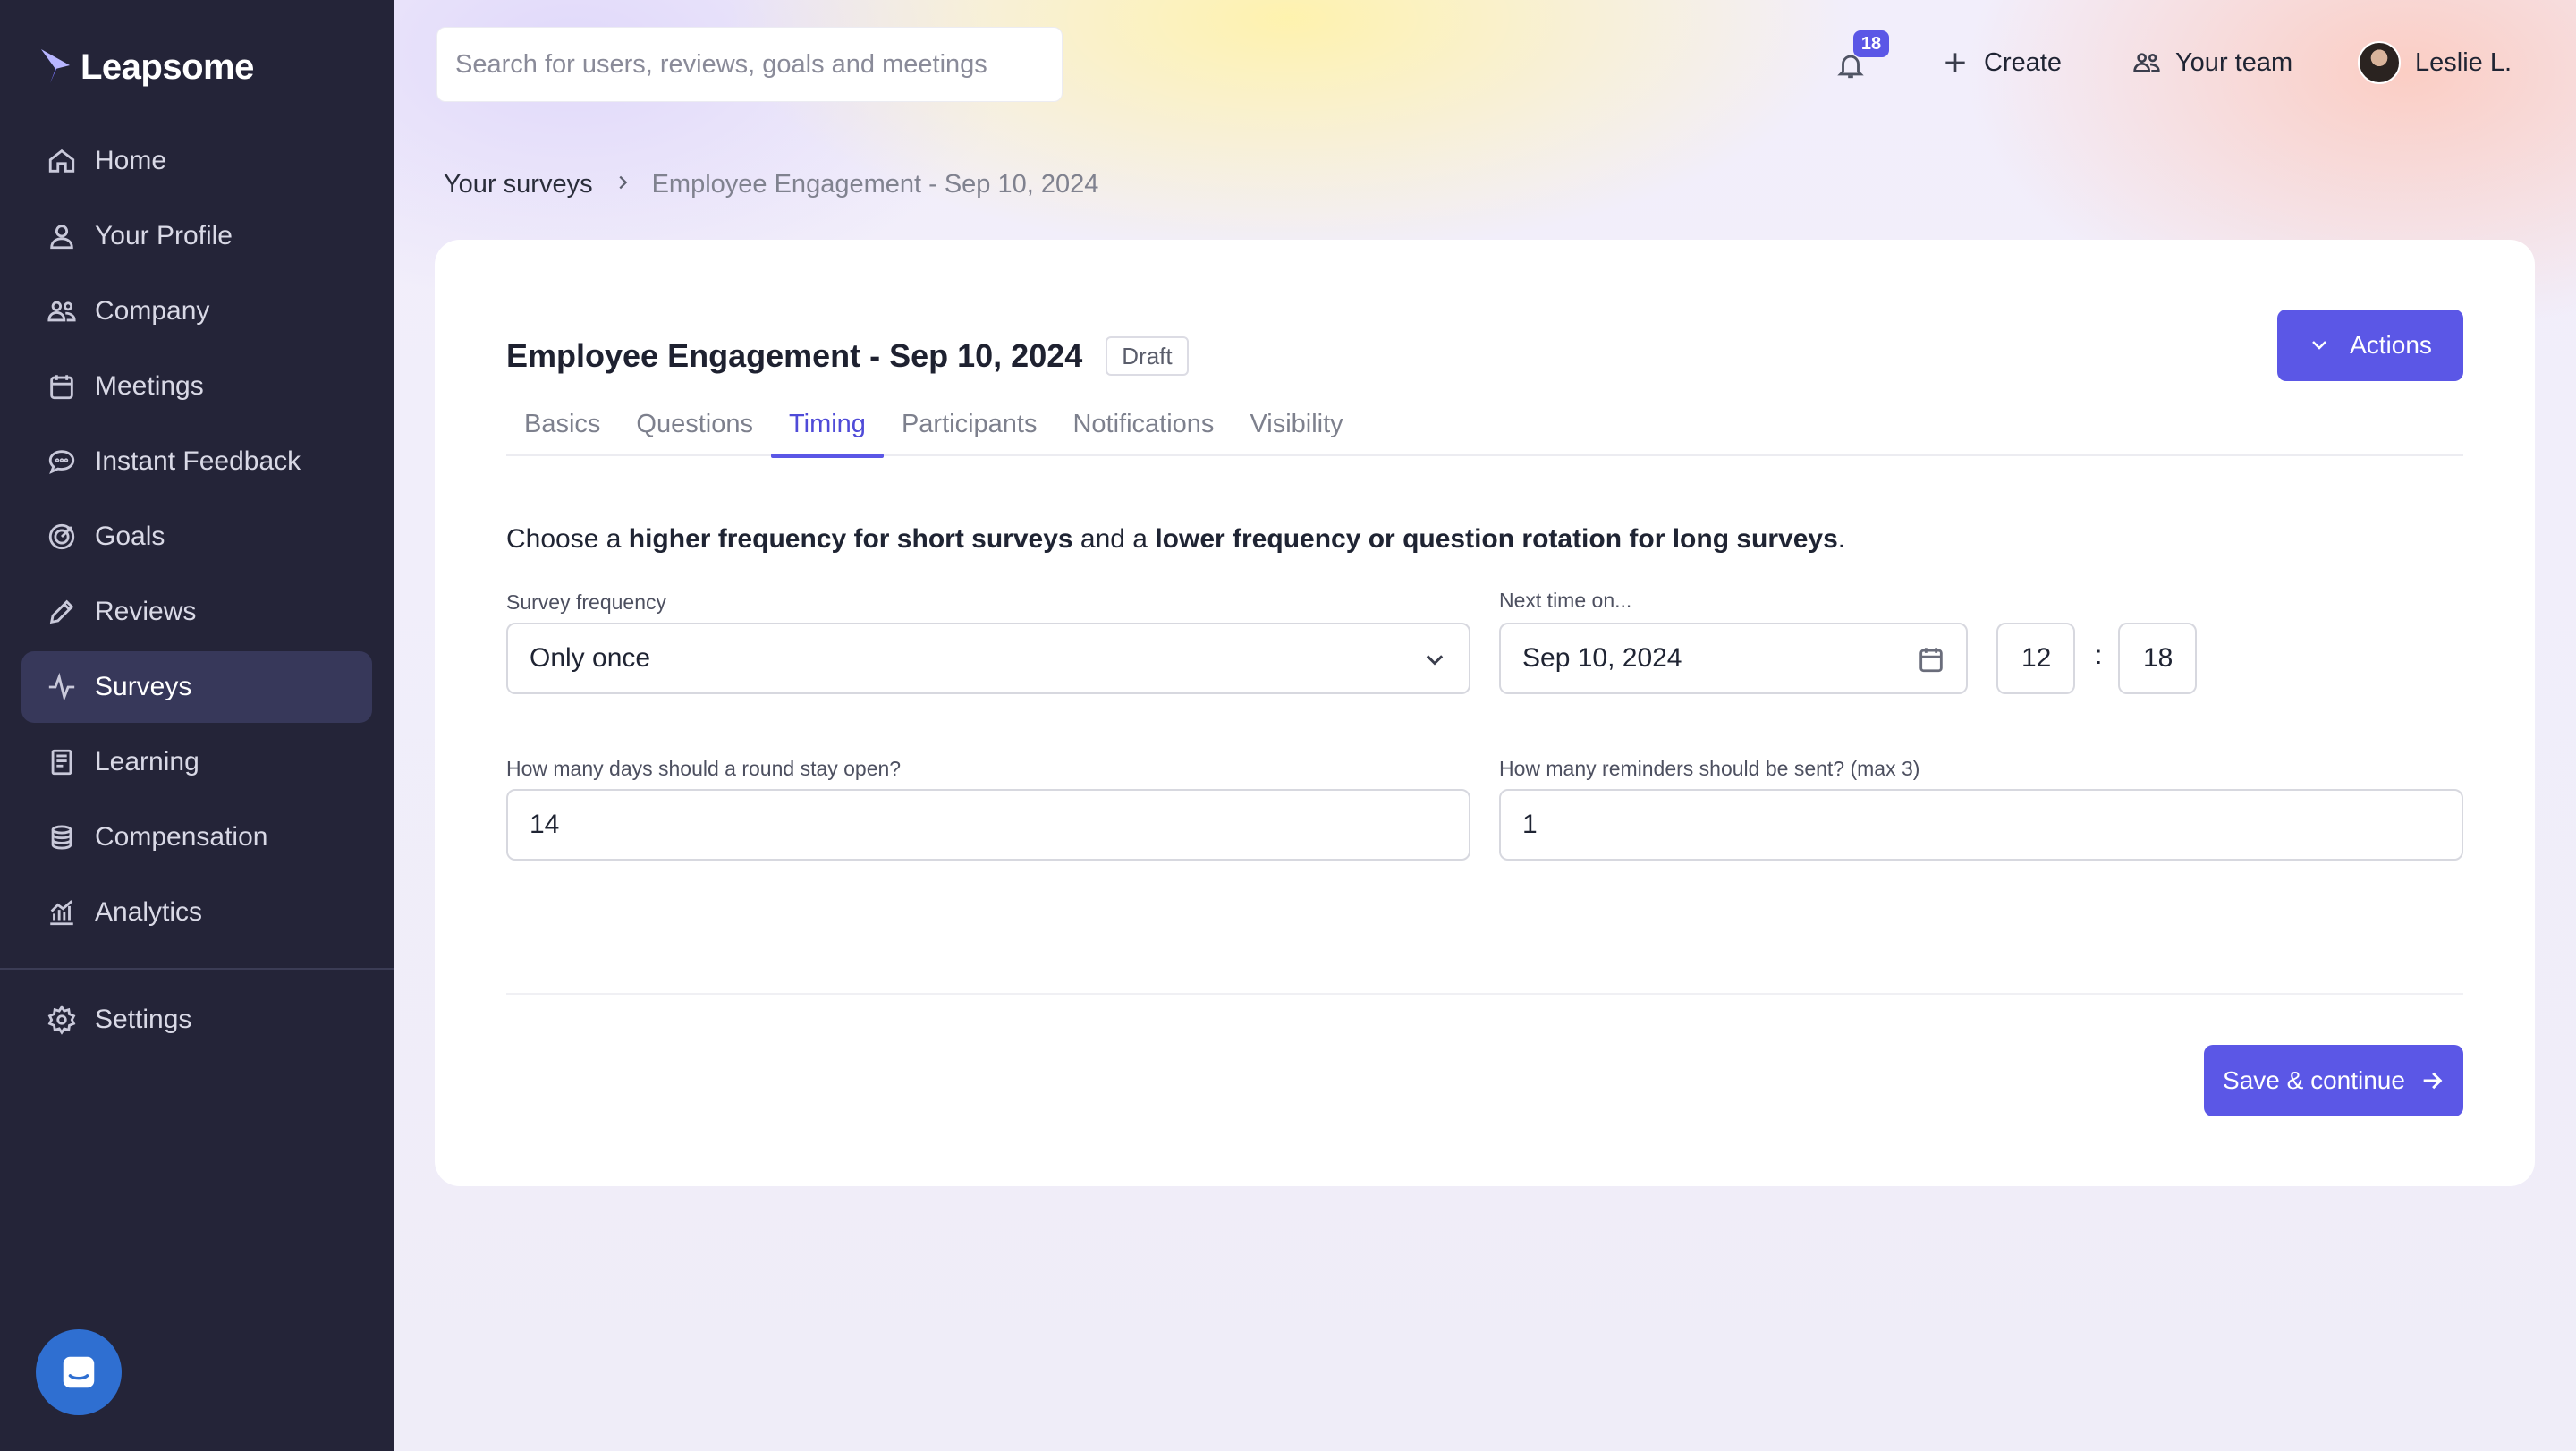 Image resolution: width=2576 pixels, height=1451 pixels. What do you see at coordinates (827, 425) in the screenshot?
I see `tab-timing: Timing` at bounding box center [827, 425].